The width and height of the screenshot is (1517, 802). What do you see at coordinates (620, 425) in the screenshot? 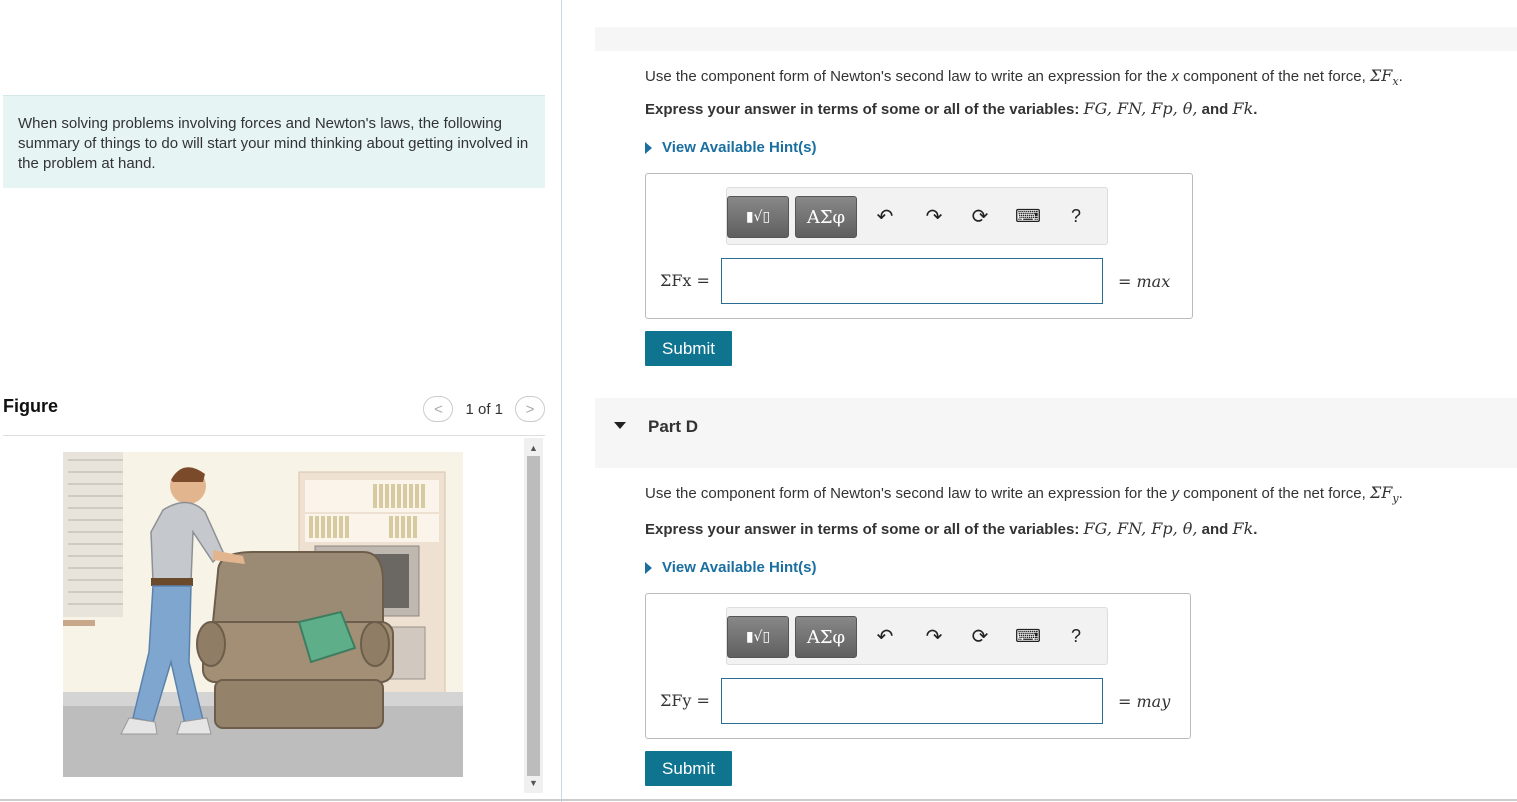
I see `collapse-caret-icon` at bounding box center [620, 425].